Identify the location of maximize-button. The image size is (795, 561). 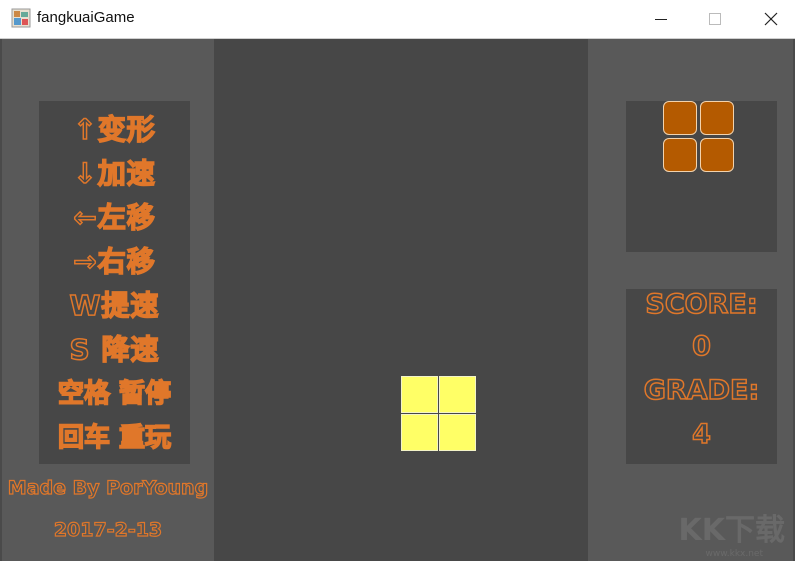
(715, 19).